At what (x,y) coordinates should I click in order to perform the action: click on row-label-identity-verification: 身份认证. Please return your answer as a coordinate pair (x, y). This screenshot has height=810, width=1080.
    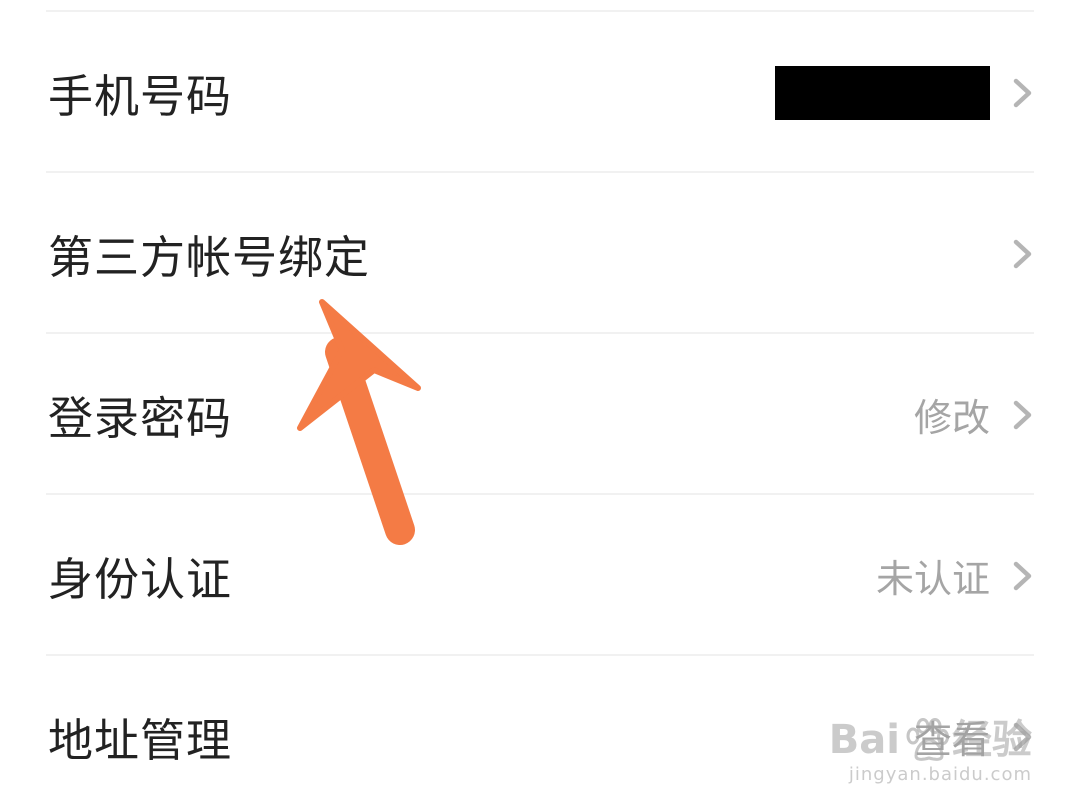
    Looking at the image, I should click on (140, 579).